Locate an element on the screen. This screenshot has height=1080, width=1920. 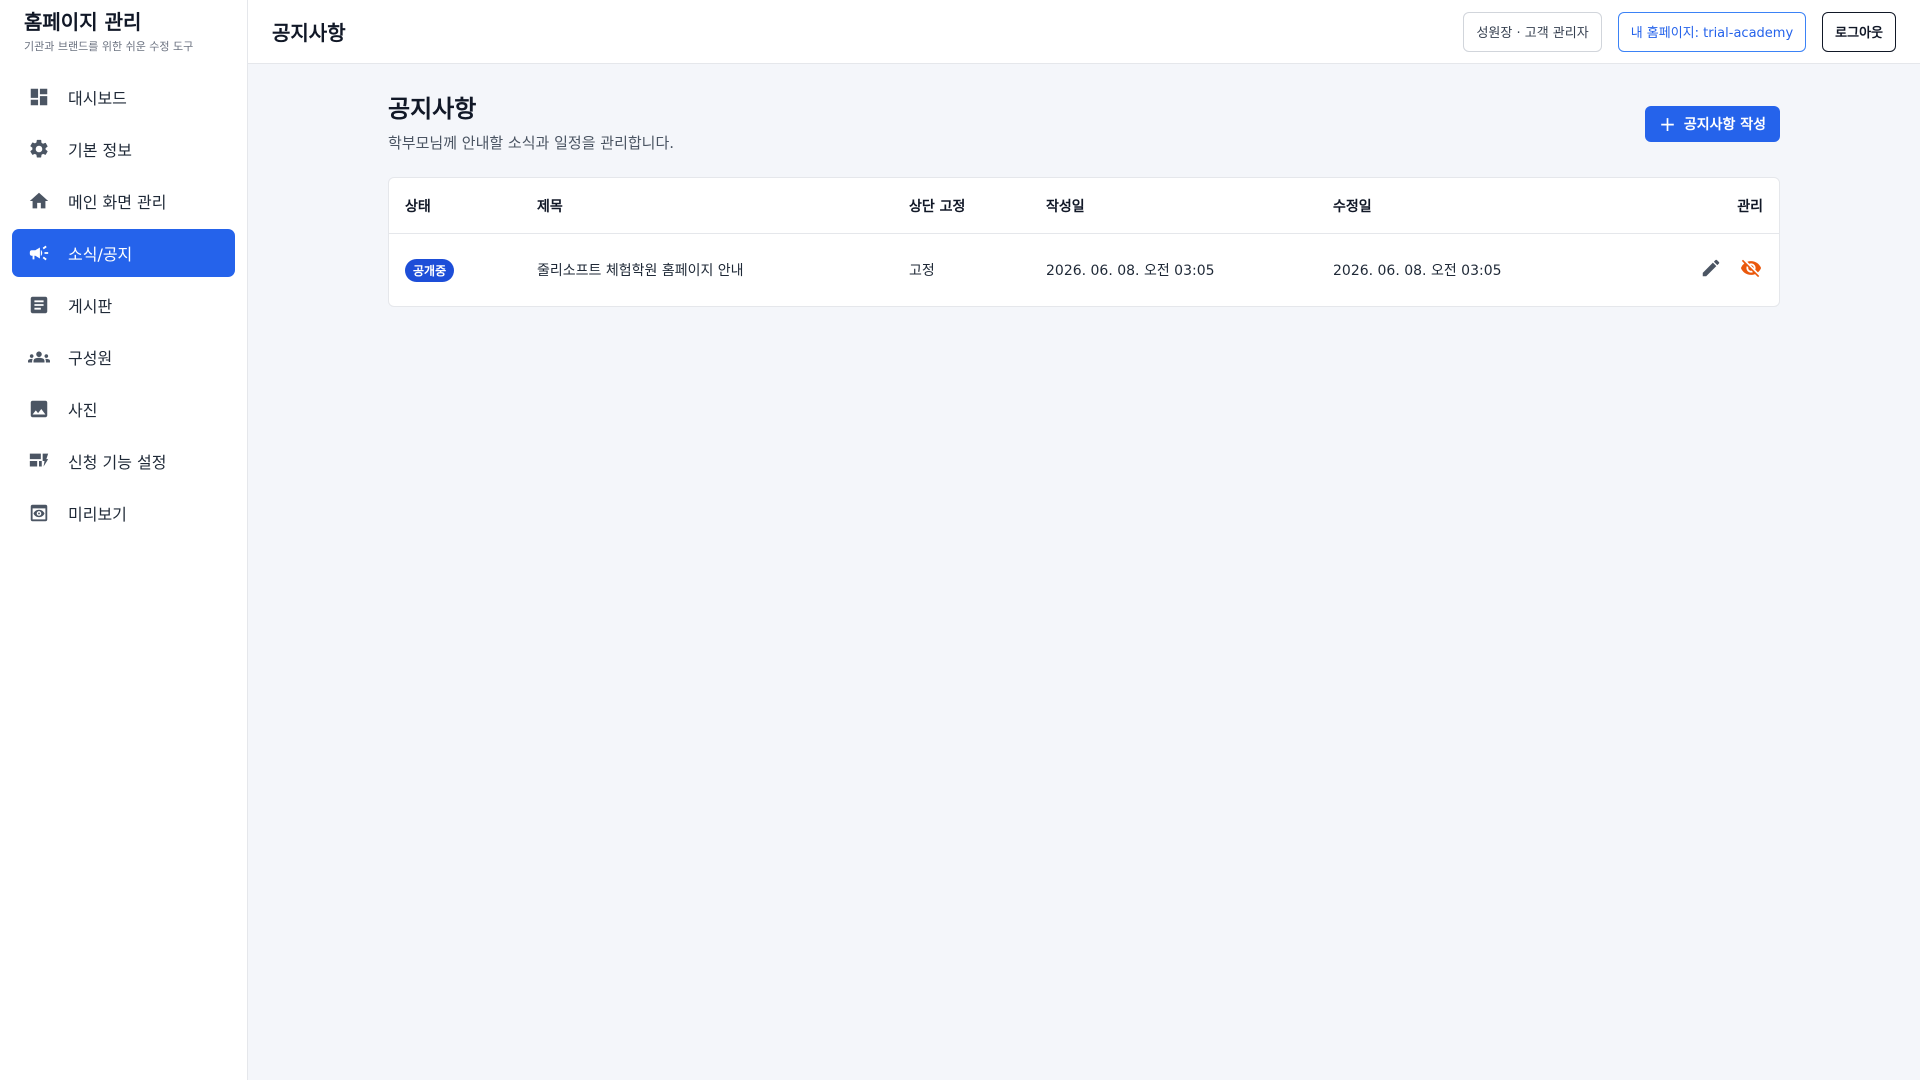
form-icon is located at coordinates (39, 461).